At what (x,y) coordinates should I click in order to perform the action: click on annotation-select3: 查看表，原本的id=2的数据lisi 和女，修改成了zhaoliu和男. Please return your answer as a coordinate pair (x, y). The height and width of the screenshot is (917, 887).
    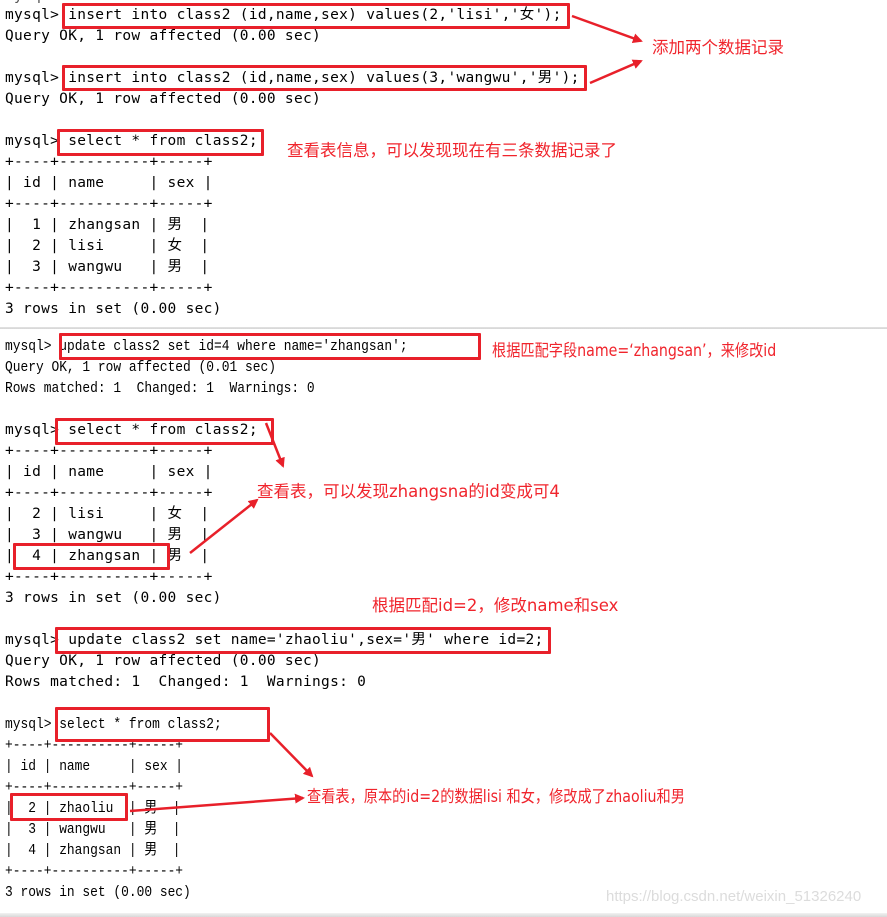
    Looking at the image, I should click on (496, 796).